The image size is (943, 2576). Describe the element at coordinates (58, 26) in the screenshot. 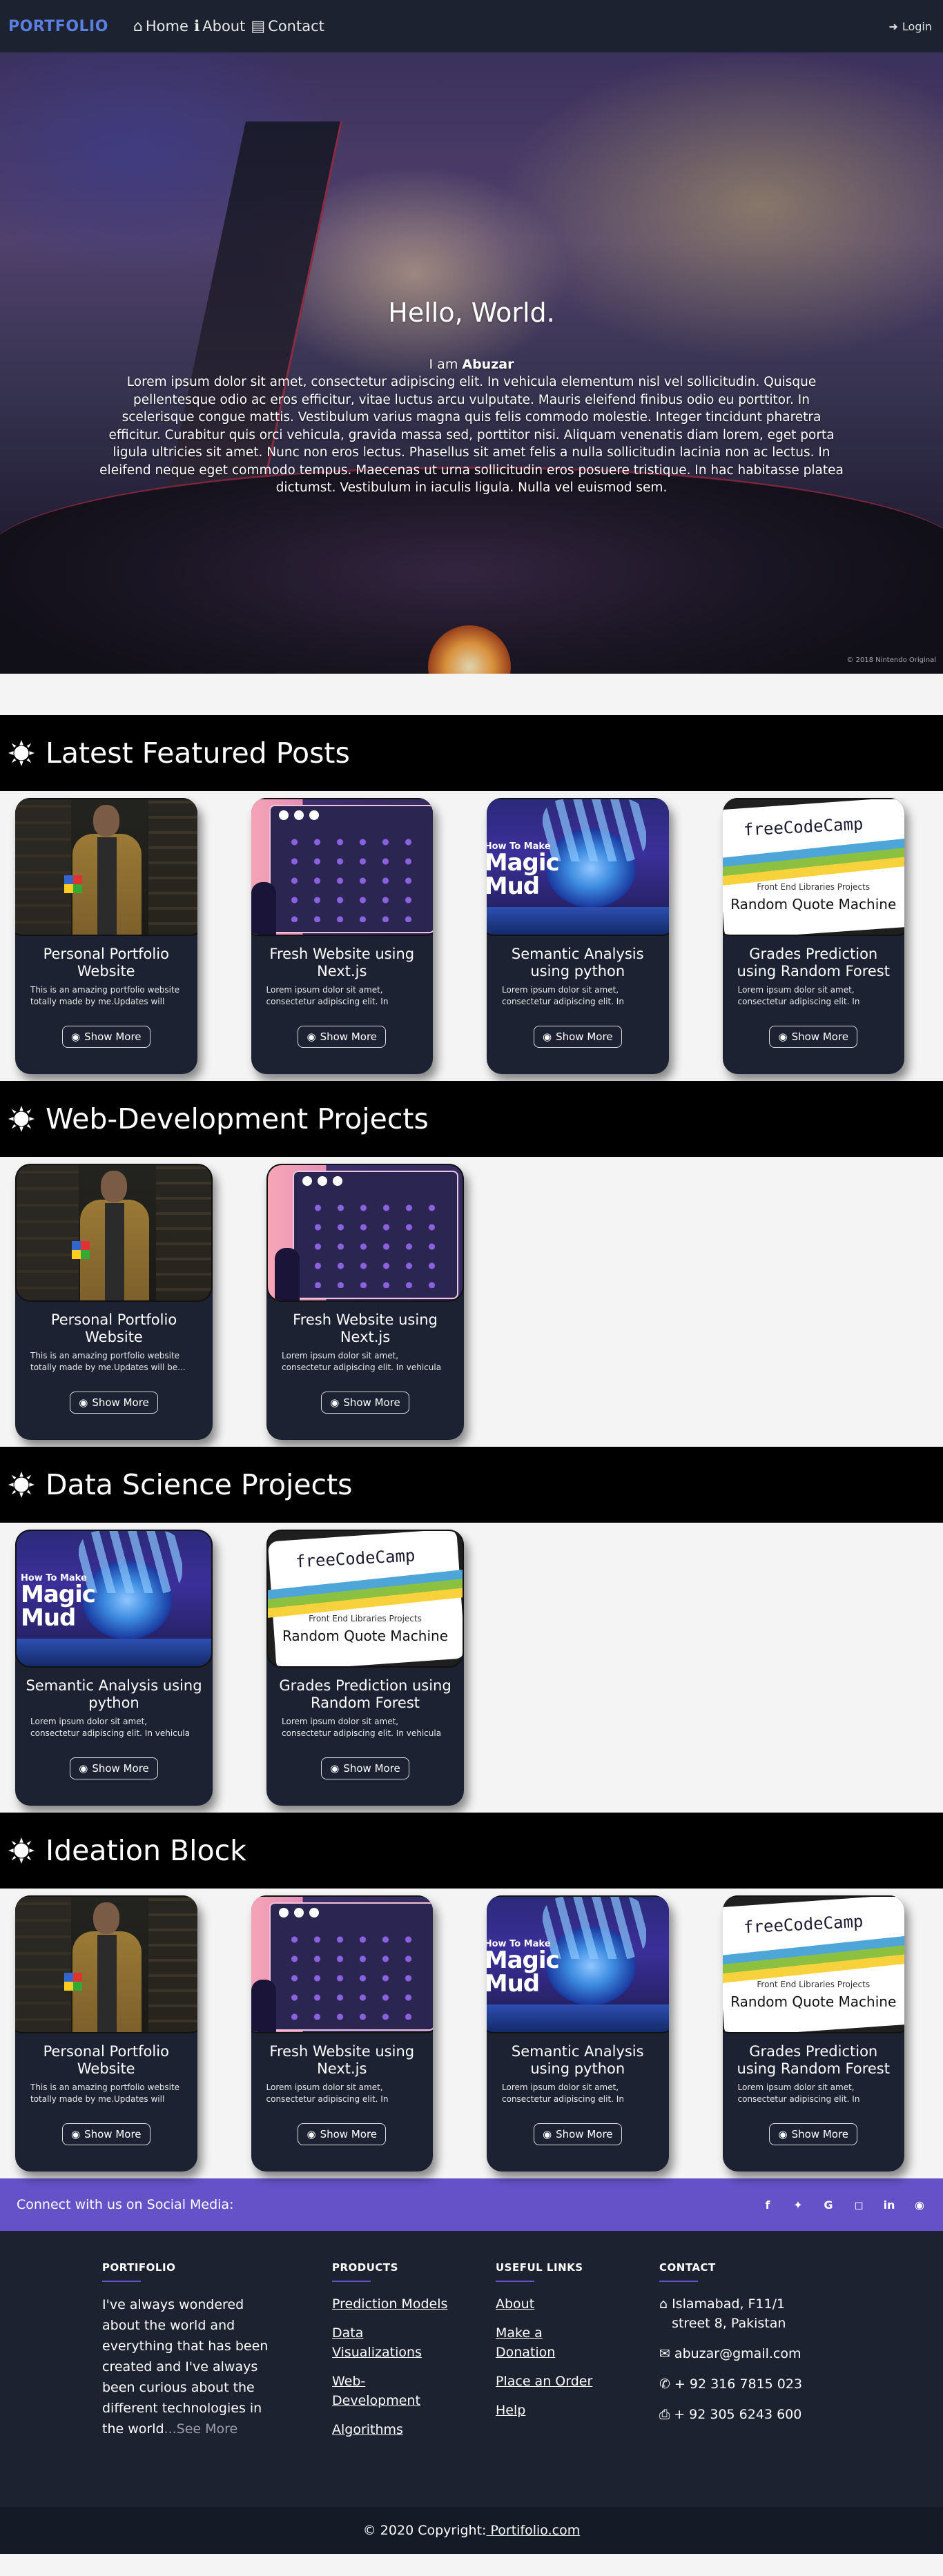

I see `brand-logo: PORTFOLIO` at that location.